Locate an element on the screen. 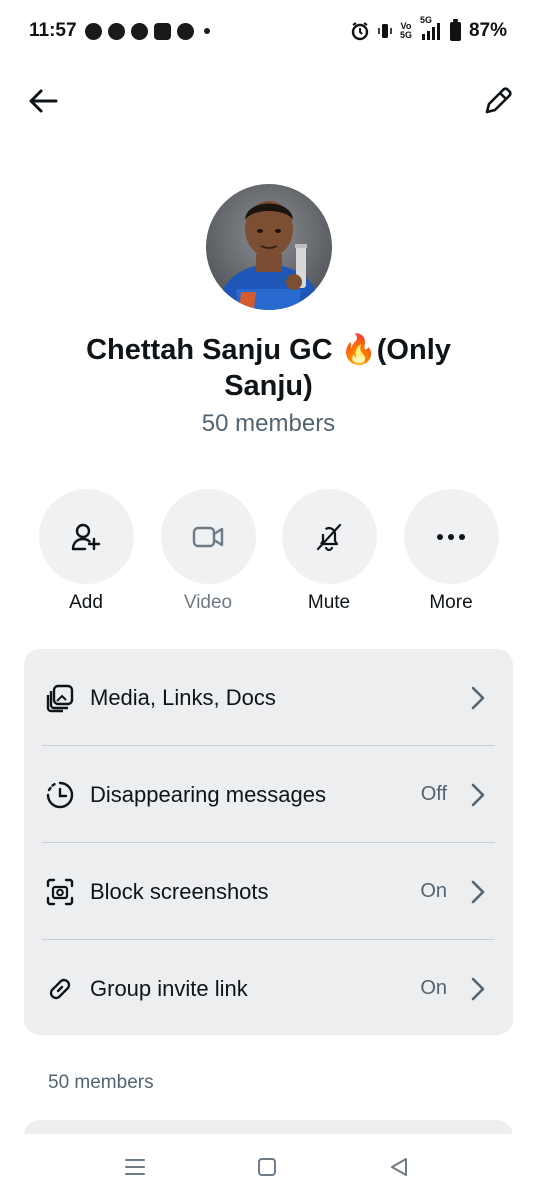  video-button-circle is located at coordinates (208, 536).